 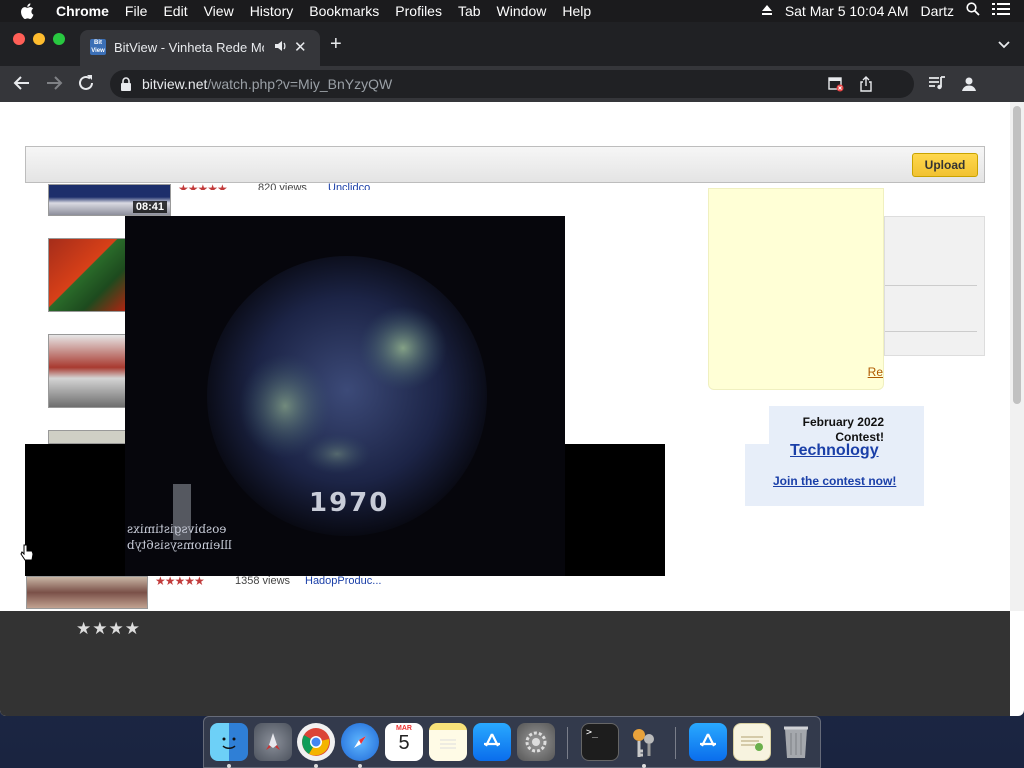 I want to click on finder-icon, so click(x=229, y=742).